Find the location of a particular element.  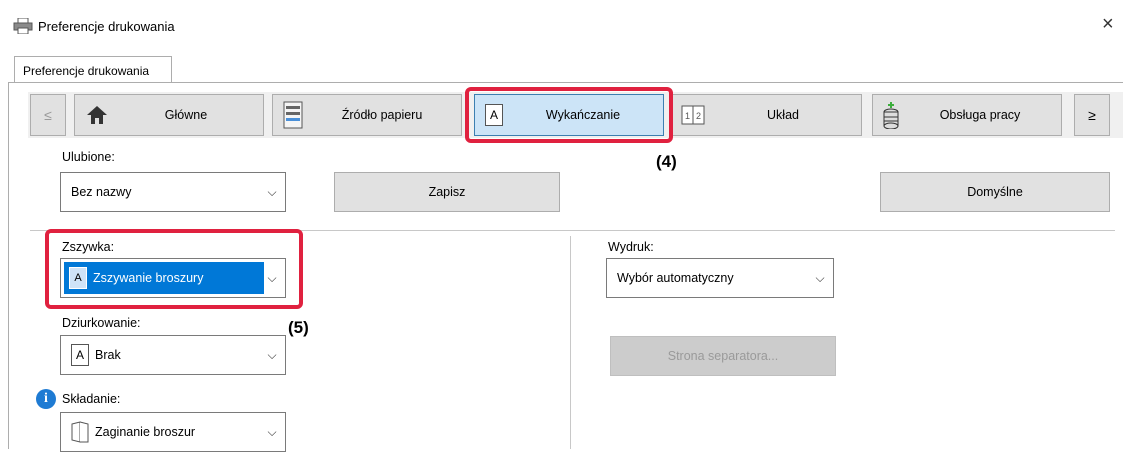

punch-value: Brak is located at coordinates (108, 355).